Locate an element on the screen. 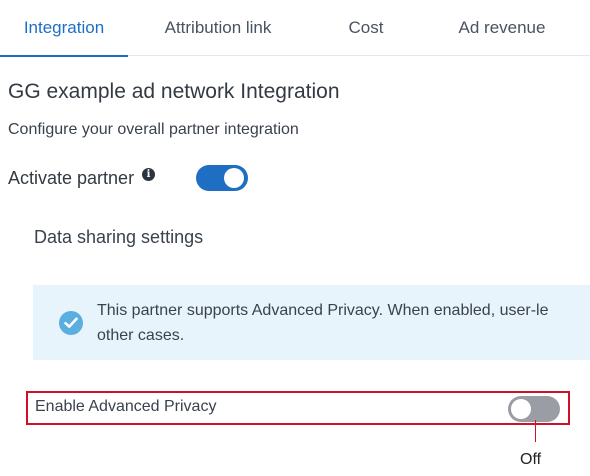 The height and width of the screenshot is (476, 590). activate-partner-row: Activate partner i is located at coordinates (82, 178).